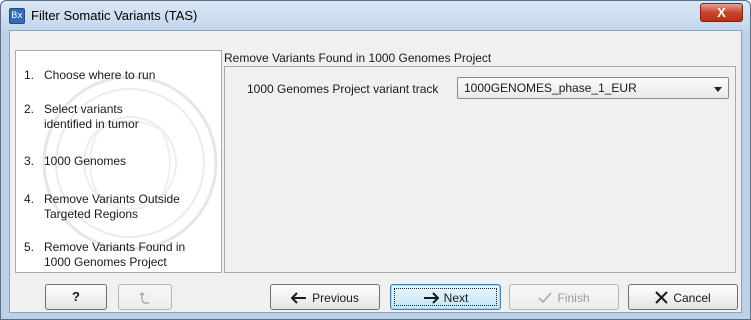 This screenshot has height=320, width=751. I want to click on step-label: Choose where to run, so click(100, 75).